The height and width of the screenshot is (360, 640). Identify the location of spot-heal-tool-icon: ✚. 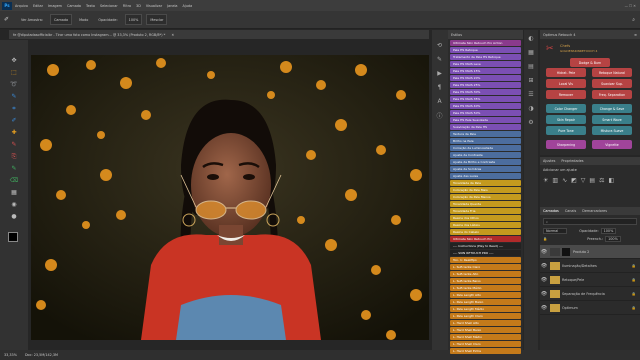
(14, 132).